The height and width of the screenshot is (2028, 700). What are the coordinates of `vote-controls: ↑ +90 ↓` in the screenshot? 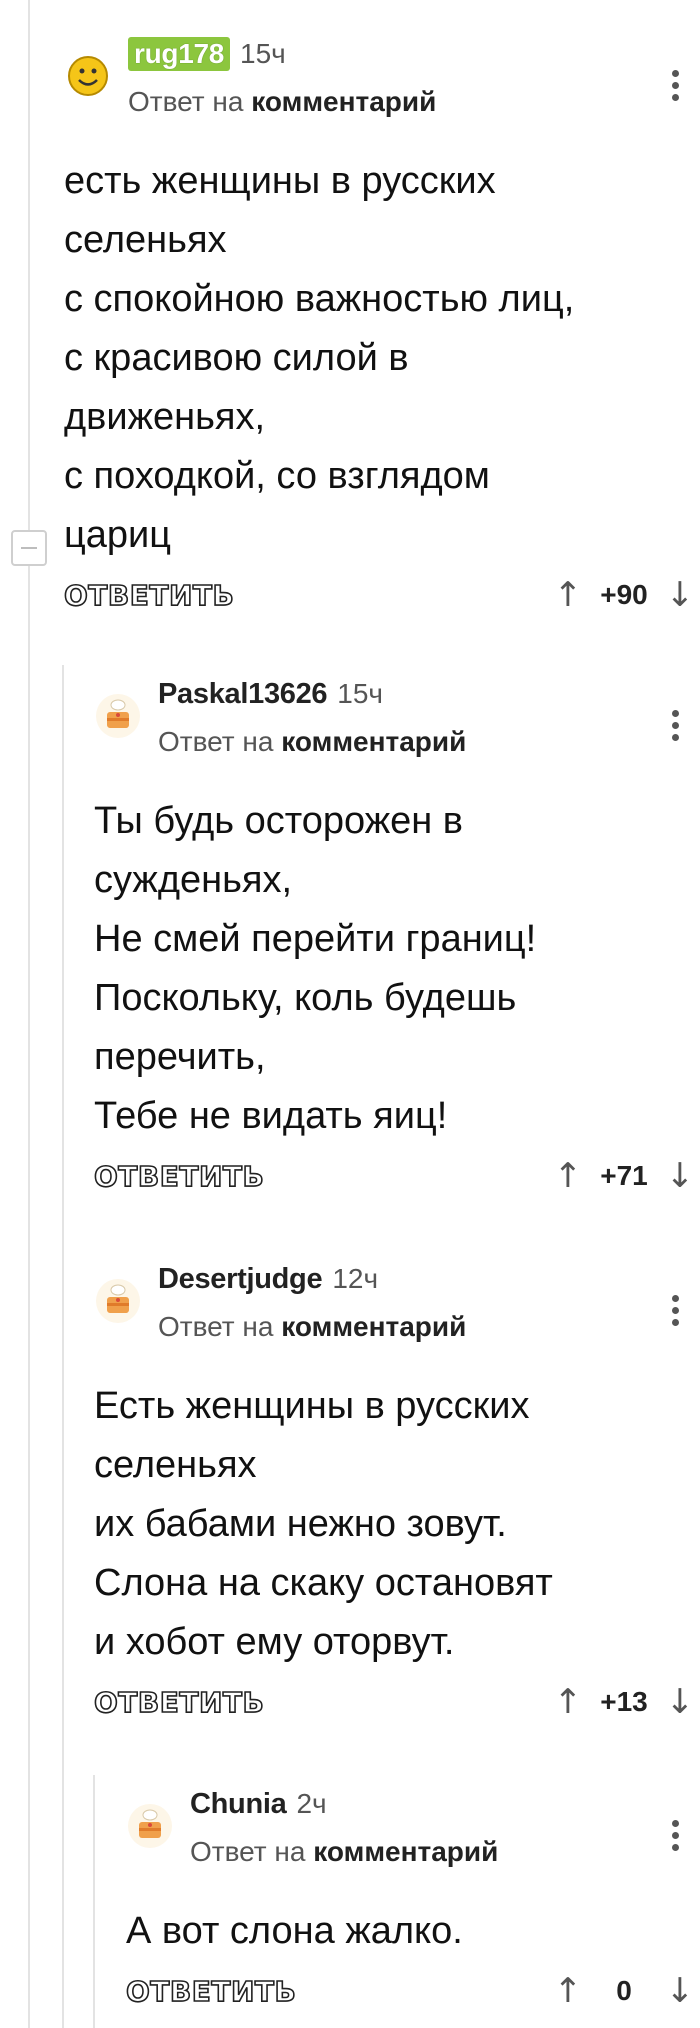 It's located at (624, 595).